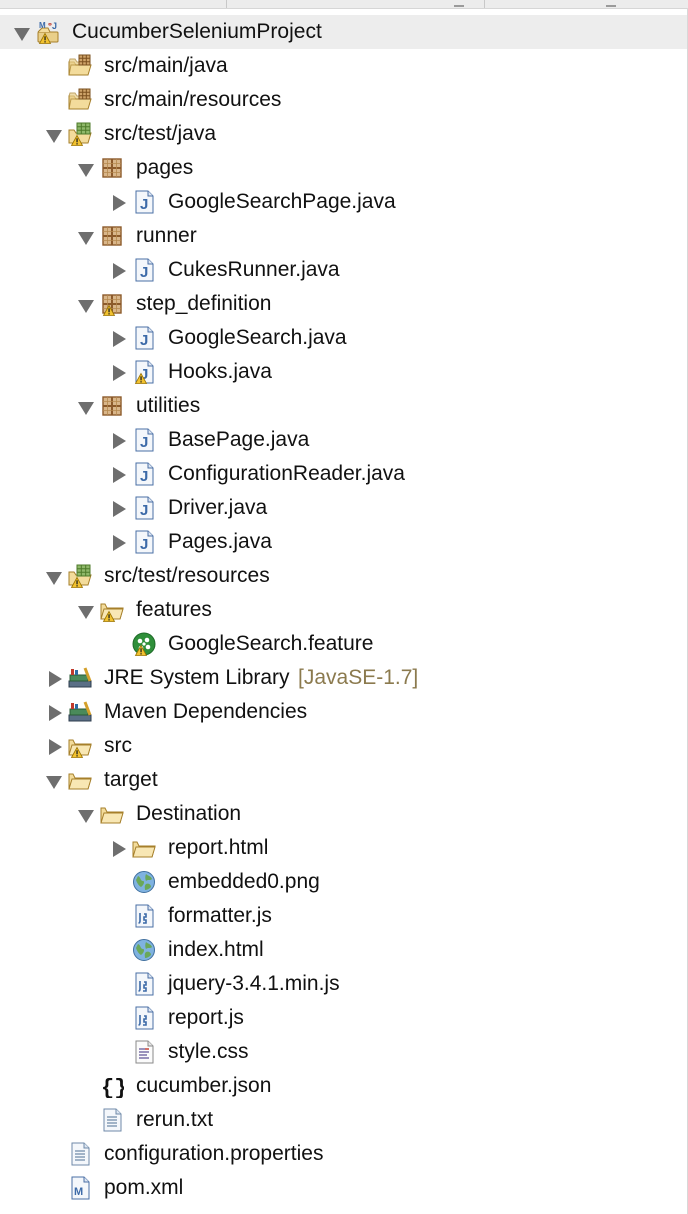  What do you see at coordinates (165, 167) in the screenshot?
I see `tree-item-label: pages` at bounding box center [165, 167].